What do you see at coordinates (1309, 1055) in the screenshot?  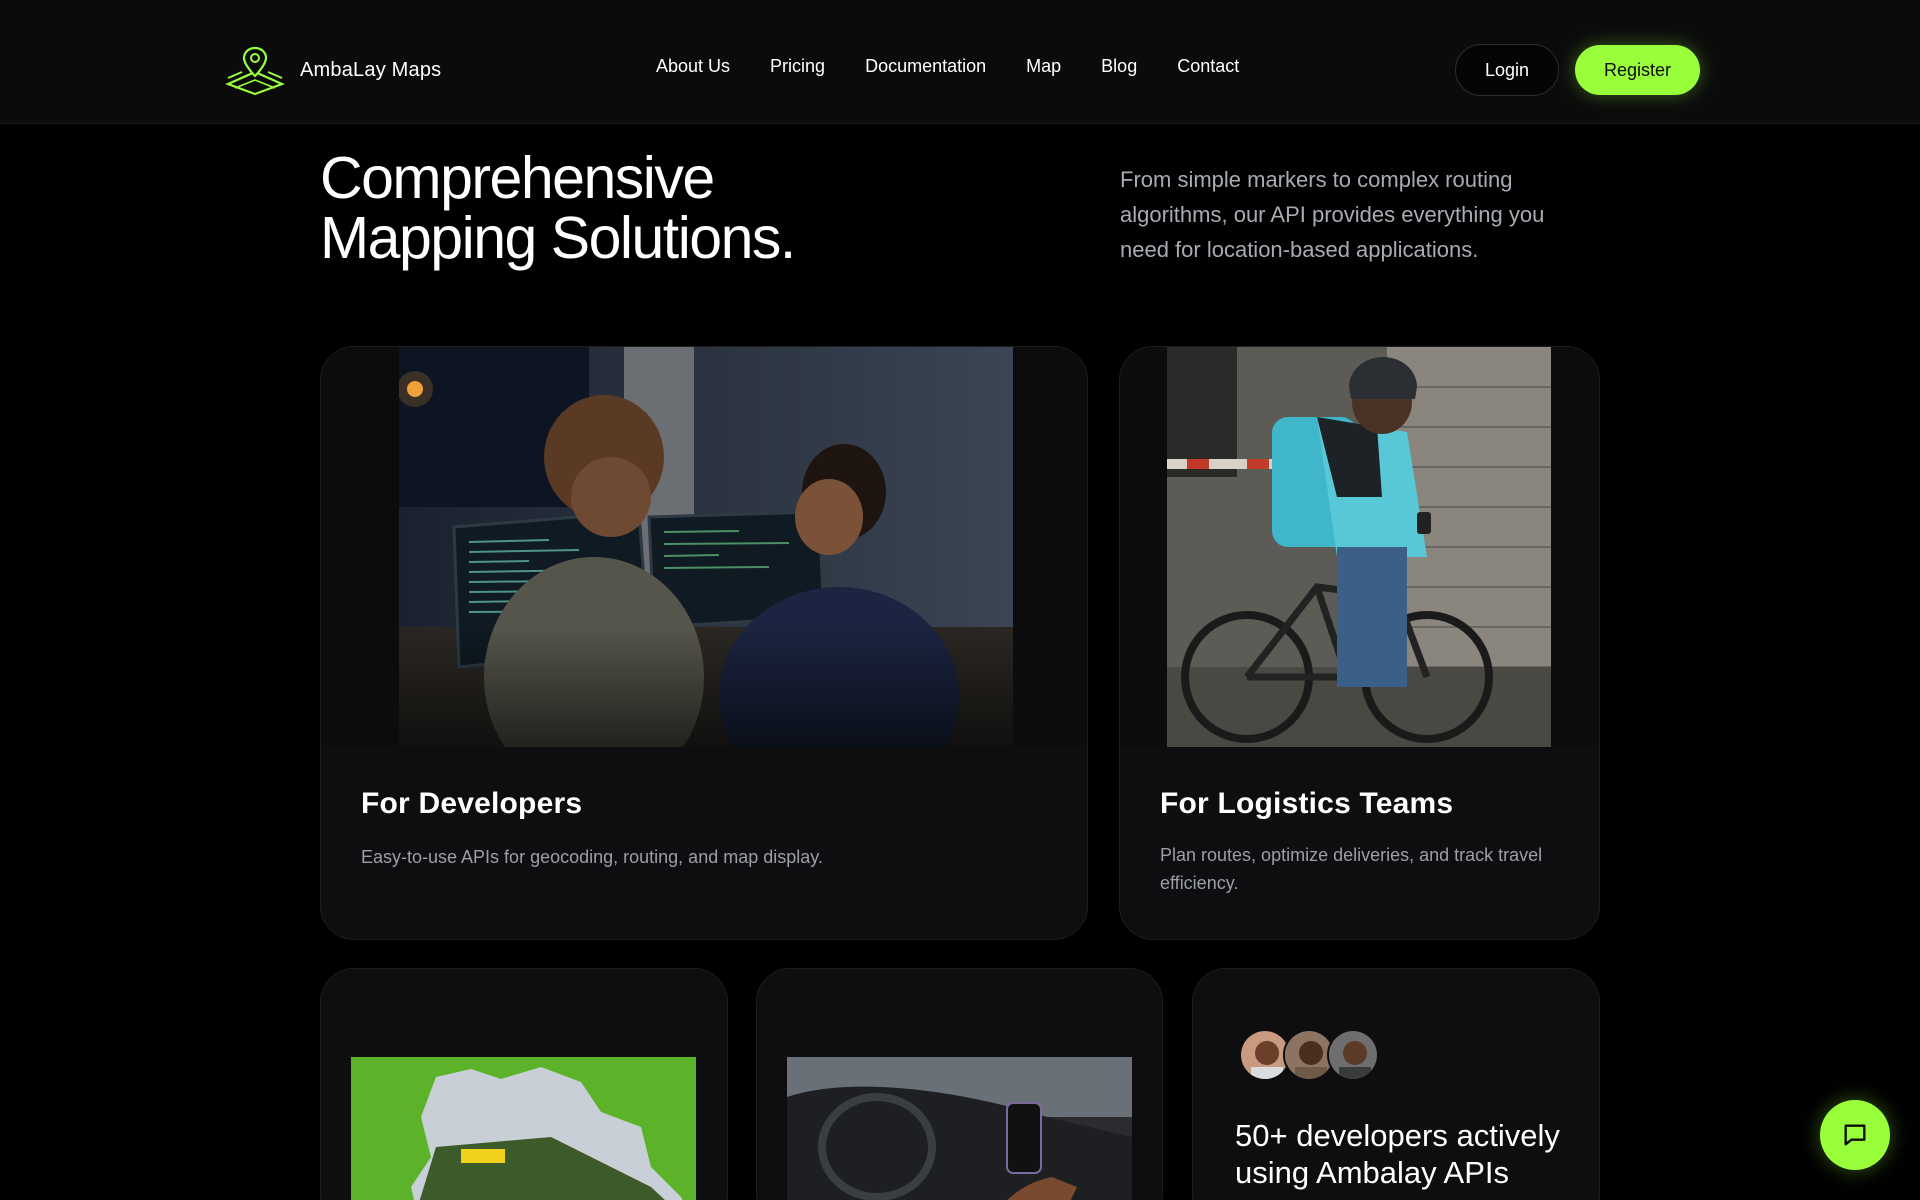 I see `developer-avatars` at bounding box center [1309, 1055].